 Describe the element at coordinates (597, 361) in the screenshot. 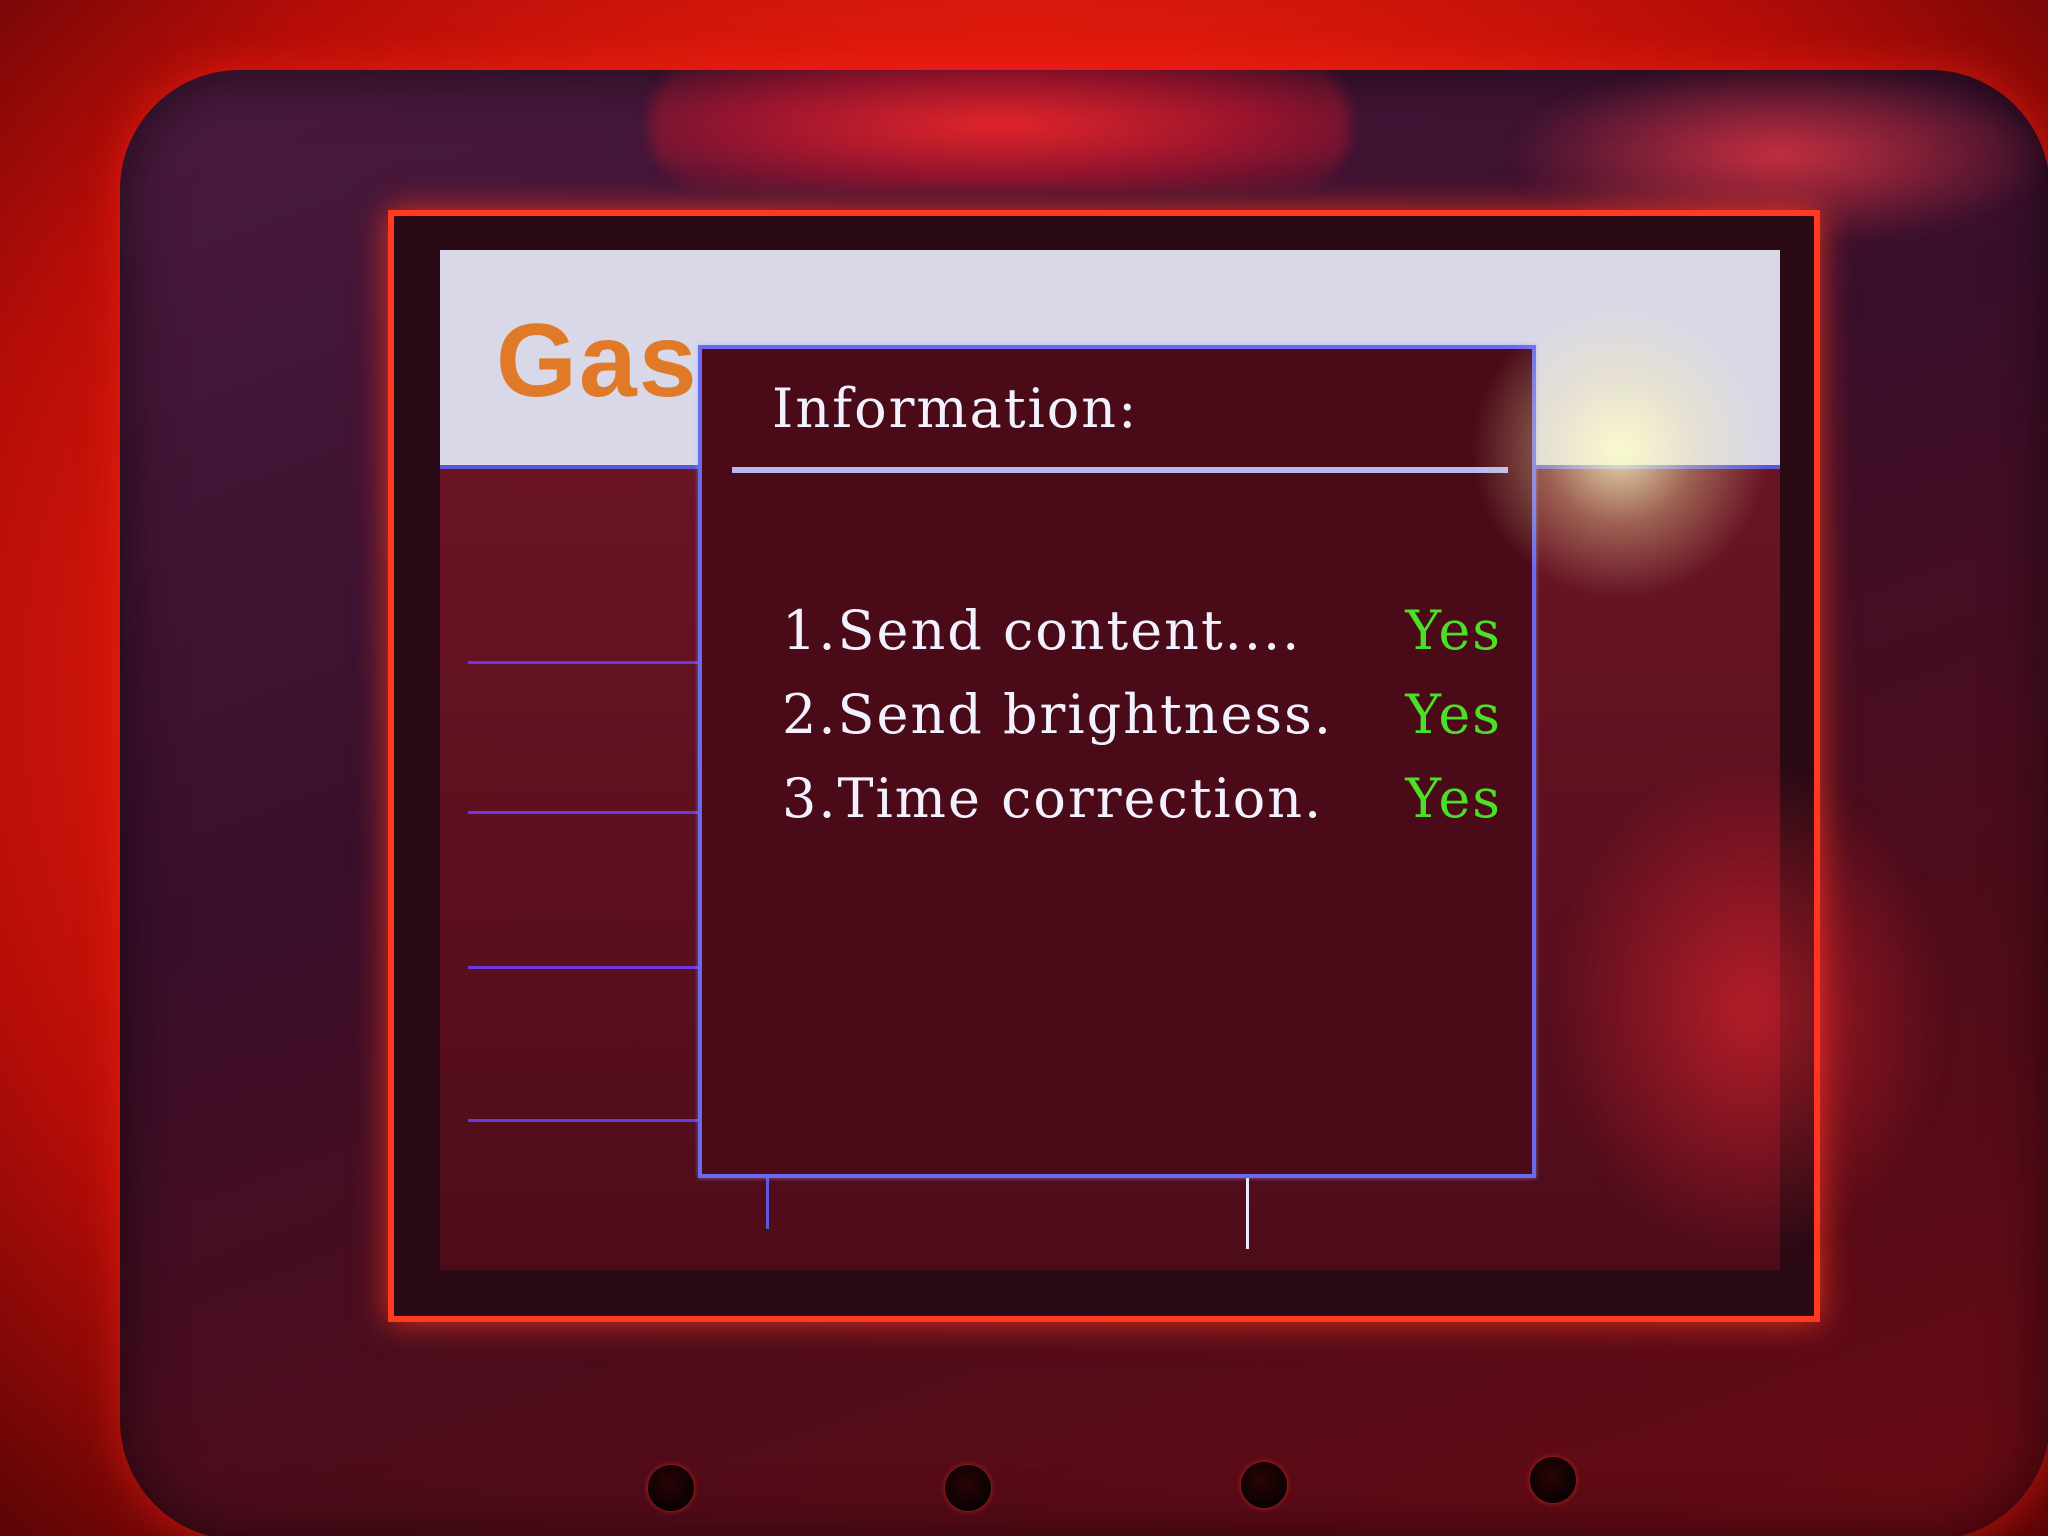

I see `app-logo: Gas` at that location.